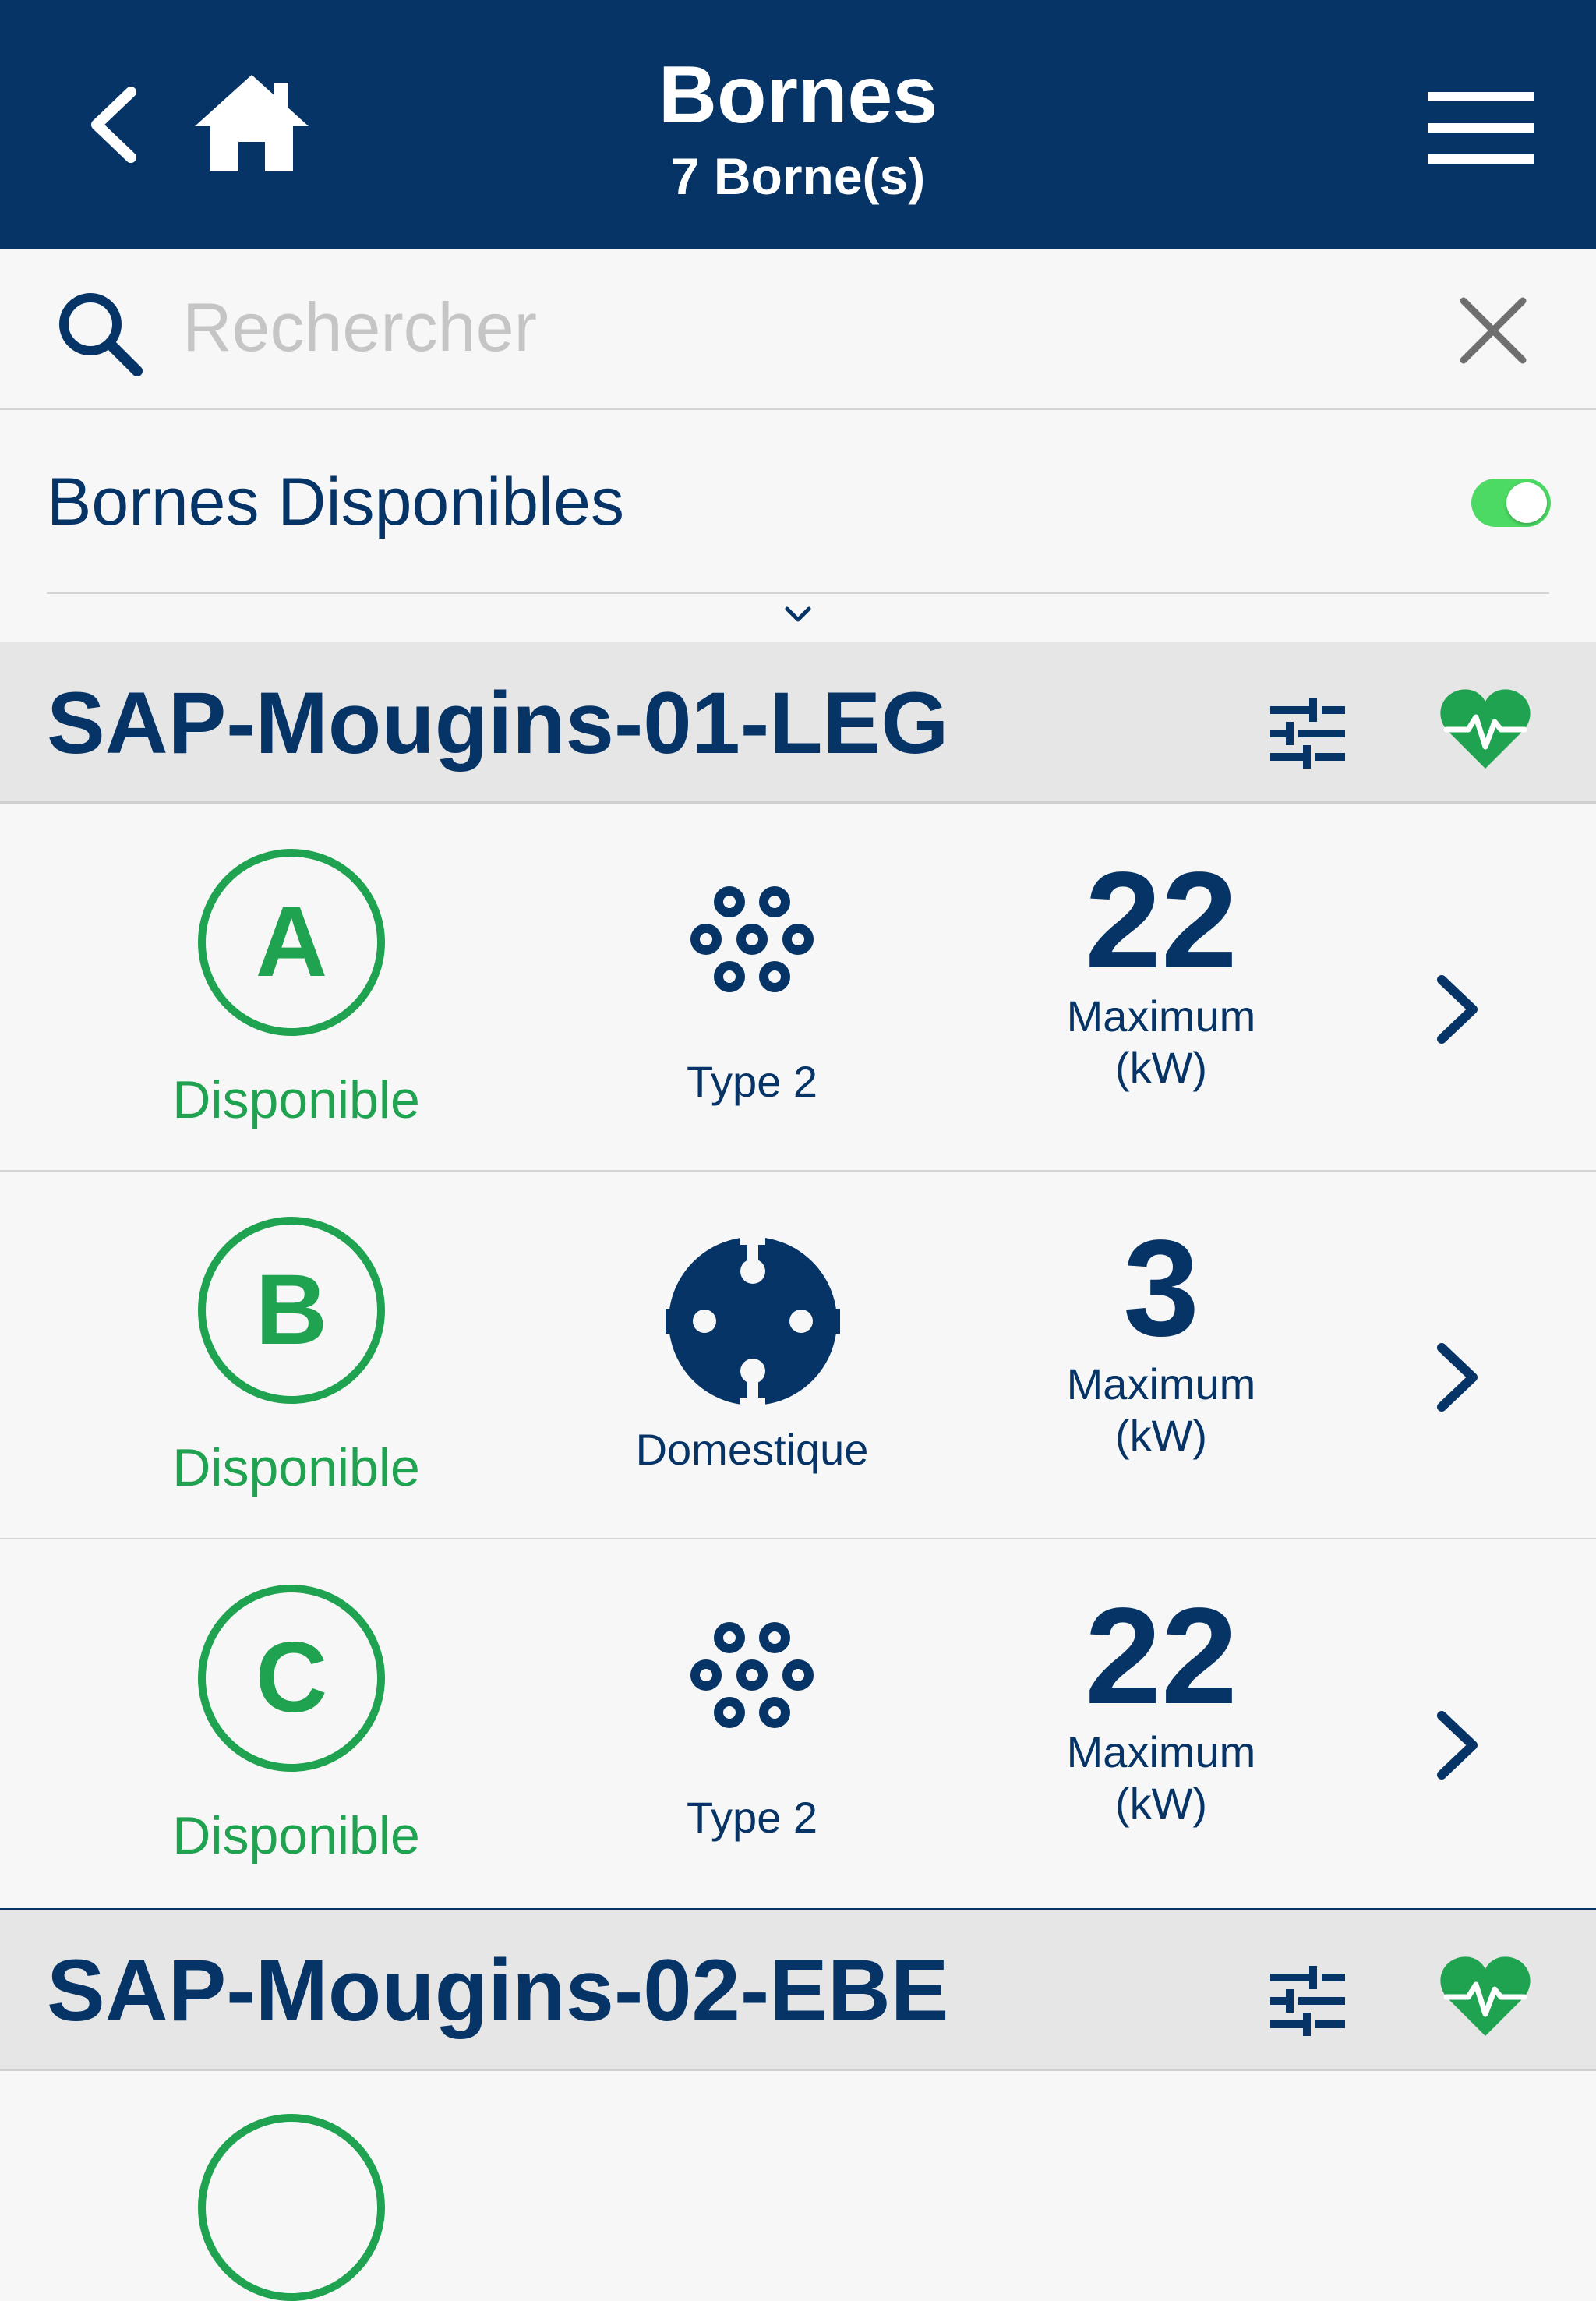 The width and height of the screenshot is (1596, 2301). Describe the element at coordinates (1493, 330) in the screenshot. I see `close-icon` at that location.